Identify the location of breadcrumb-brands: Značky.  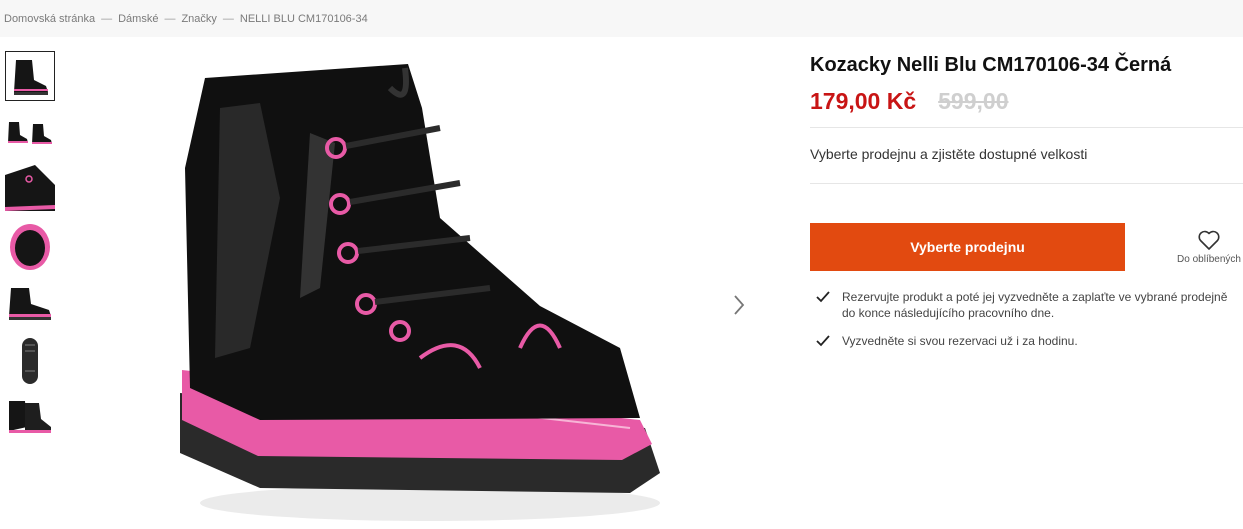
(198, 19).